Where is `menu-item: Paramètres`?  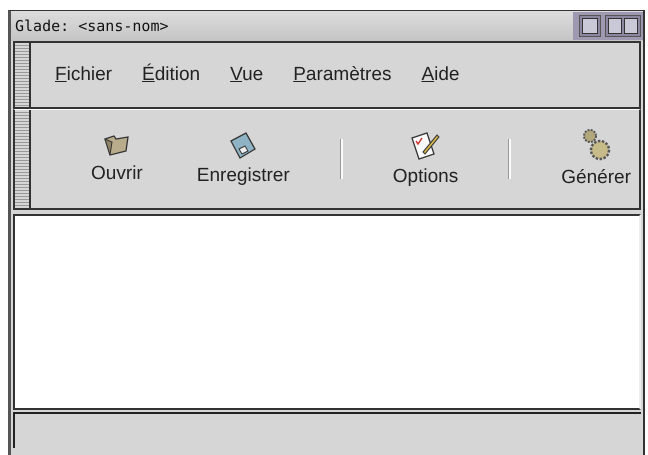 menu-item: Paramètres is located at coordinates (342, 75).